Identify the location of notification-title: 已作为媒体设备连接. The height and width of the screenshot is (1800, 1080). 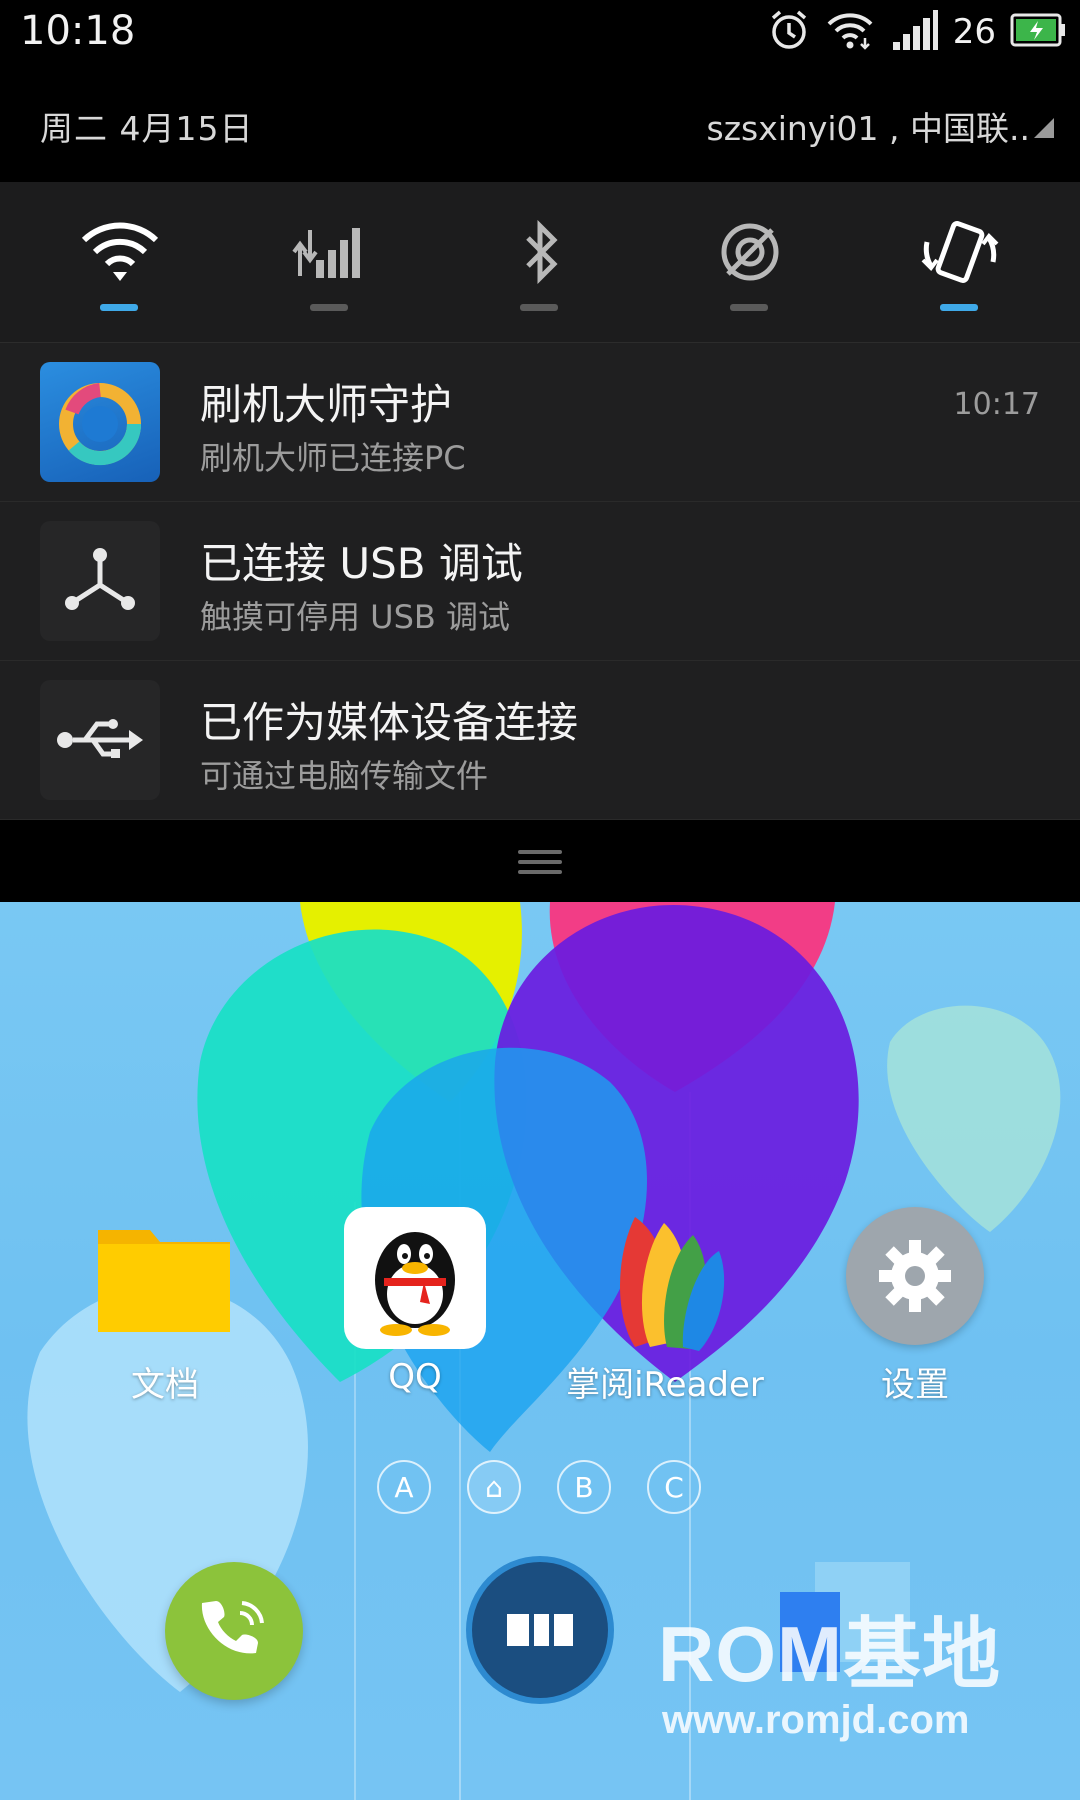
(389, 722).